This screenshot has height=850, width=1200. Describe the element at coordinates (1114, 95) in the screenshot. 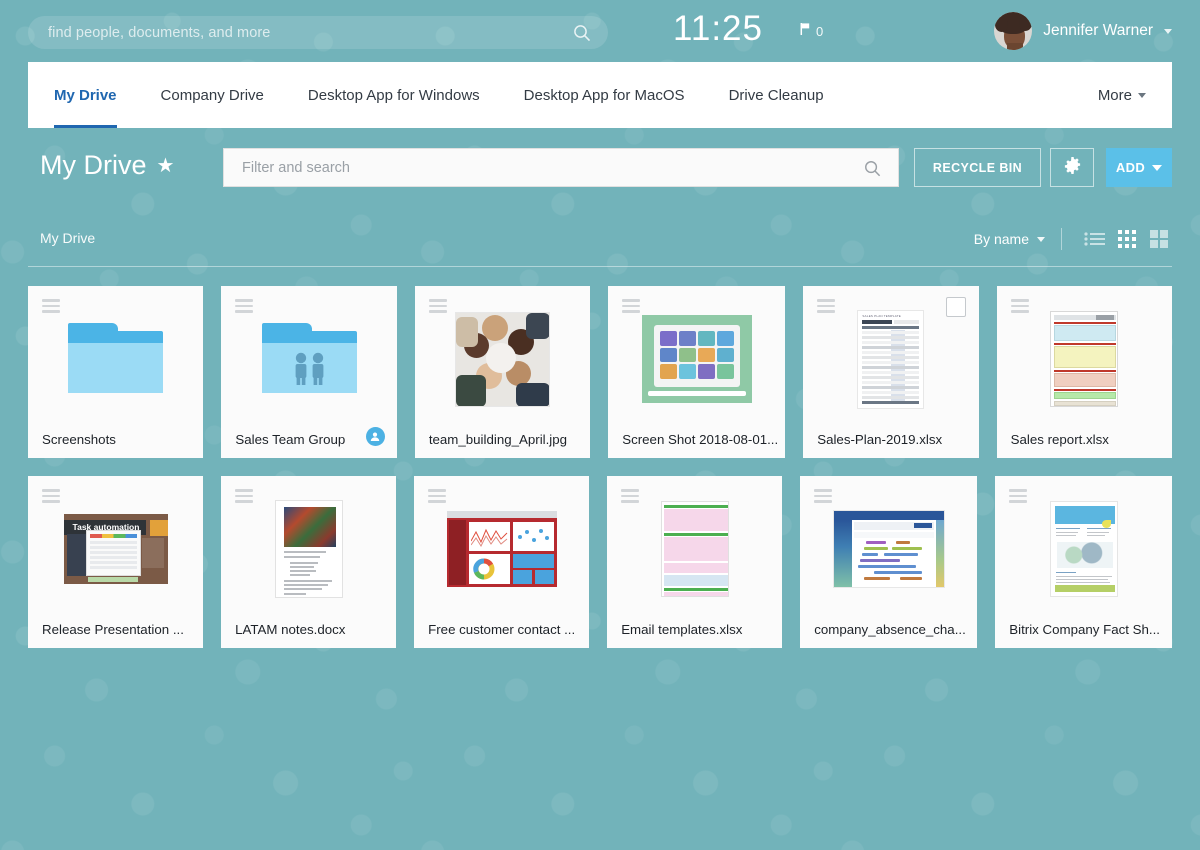

I see `tab-more-label: More` at that location.